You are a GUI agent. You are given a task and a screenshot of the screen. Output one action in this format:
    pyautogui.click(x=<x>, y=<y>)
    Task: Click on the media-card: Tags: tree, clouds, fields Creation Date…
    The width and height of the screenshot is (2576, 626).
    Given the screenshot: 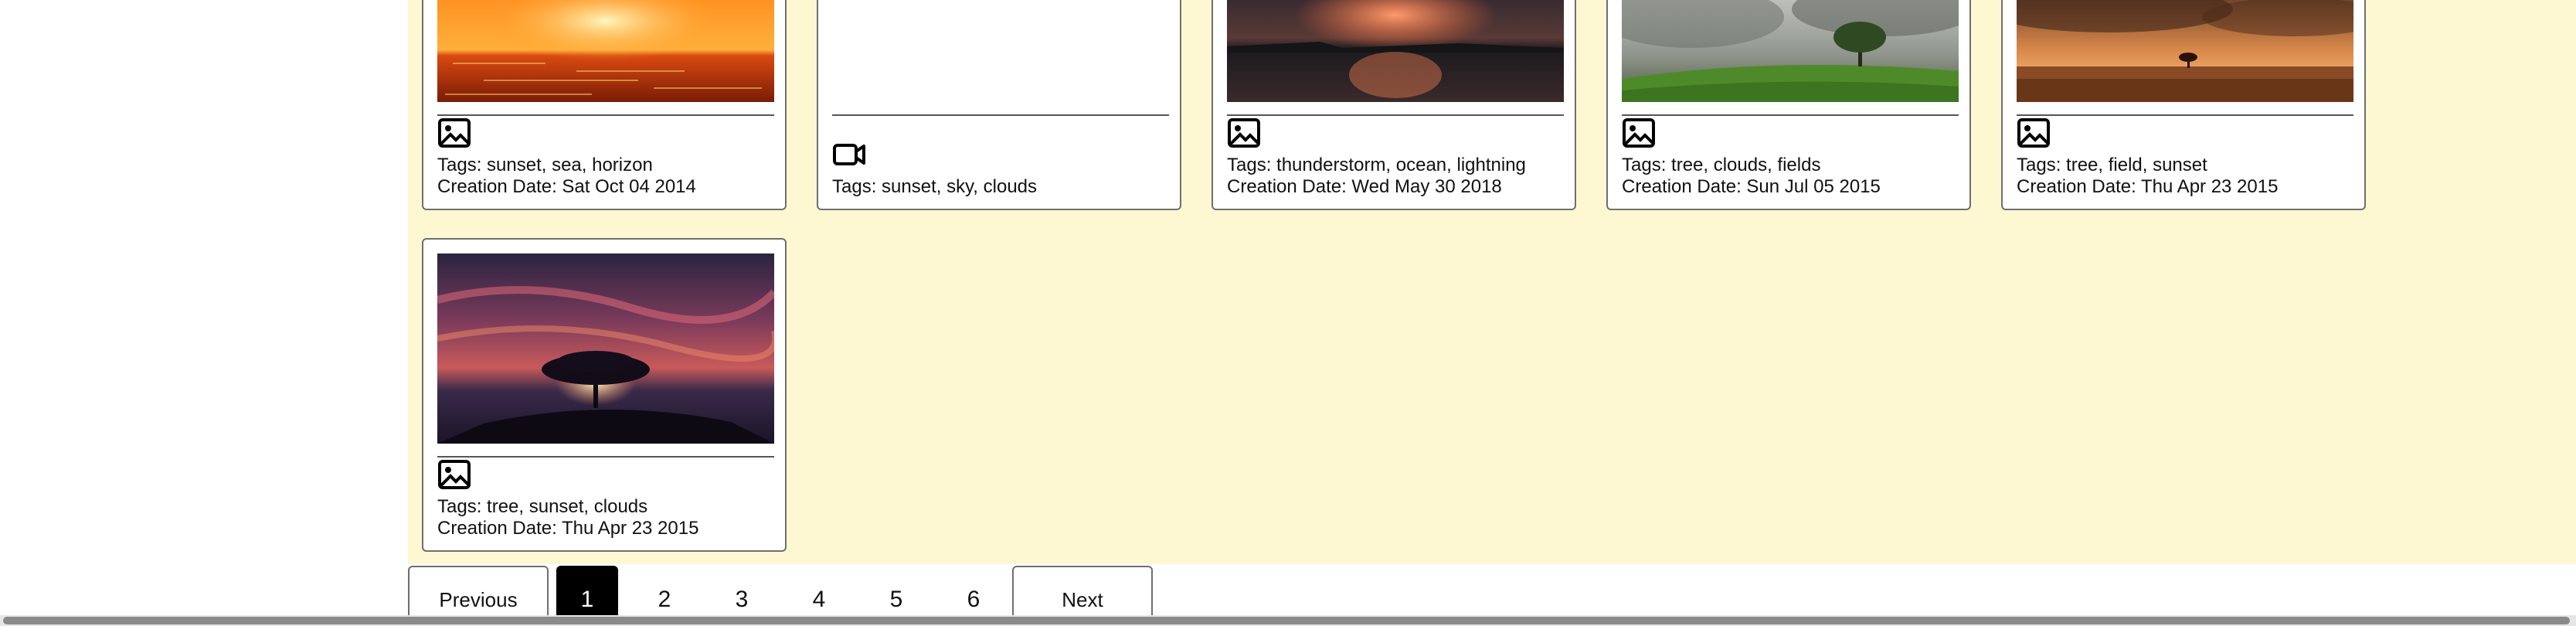 What is the action you would take?
    pyautogui.click(x=1788, y=105)
    